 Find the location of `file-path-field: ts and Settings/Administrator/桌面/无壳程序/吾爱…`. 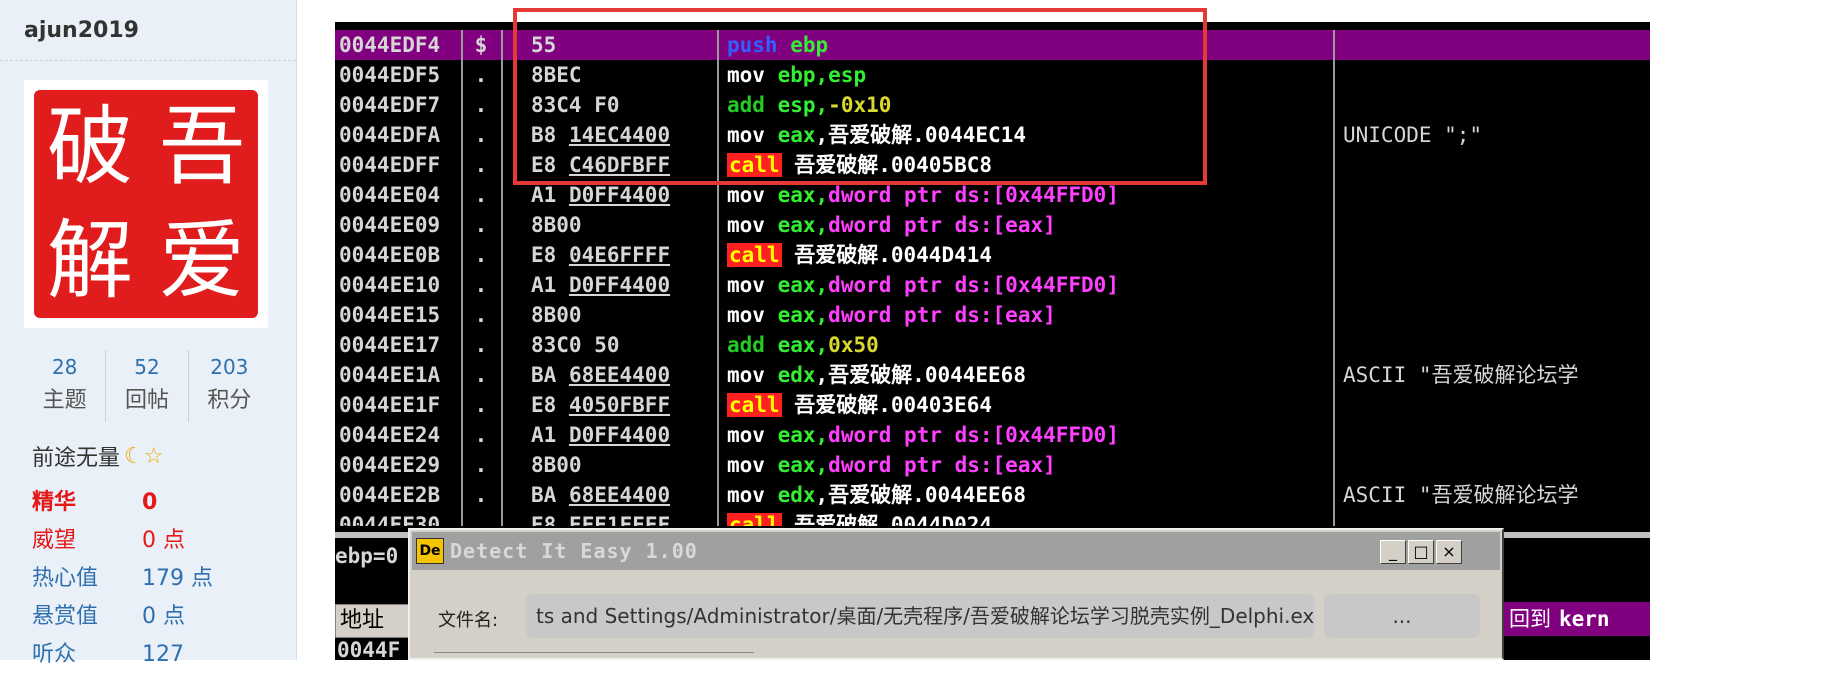

file-path-field: ts and Settings/Administrator/桌面/无壳程序/吾爱… is located at coordinates (920, 616).